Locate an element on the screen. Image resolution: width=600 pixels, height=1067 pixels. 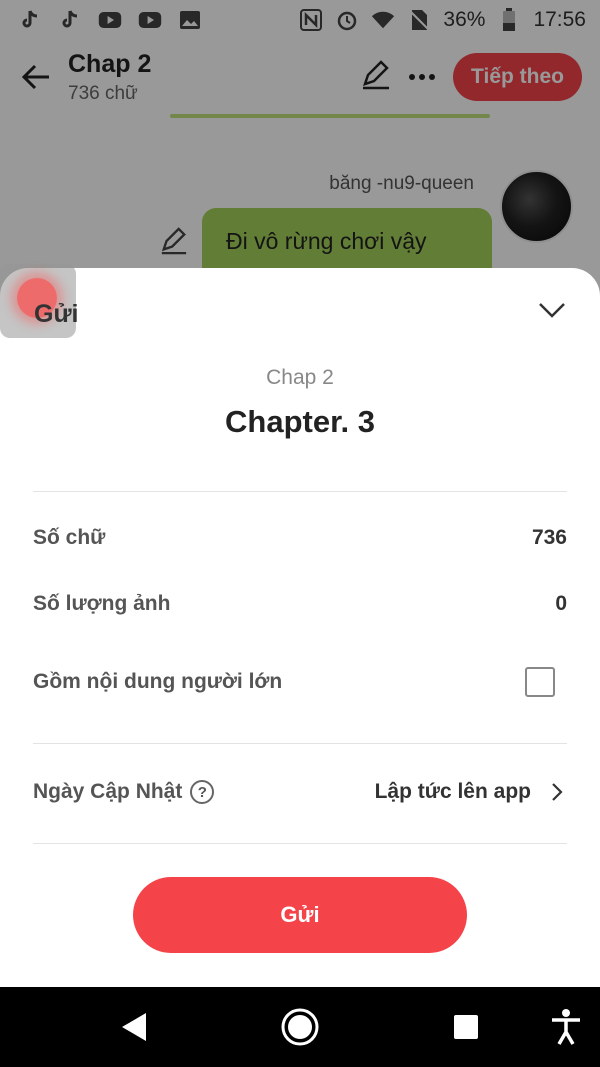
adult-content-label: Gồm nội dung người lớn is located at coordinates (158, 681).